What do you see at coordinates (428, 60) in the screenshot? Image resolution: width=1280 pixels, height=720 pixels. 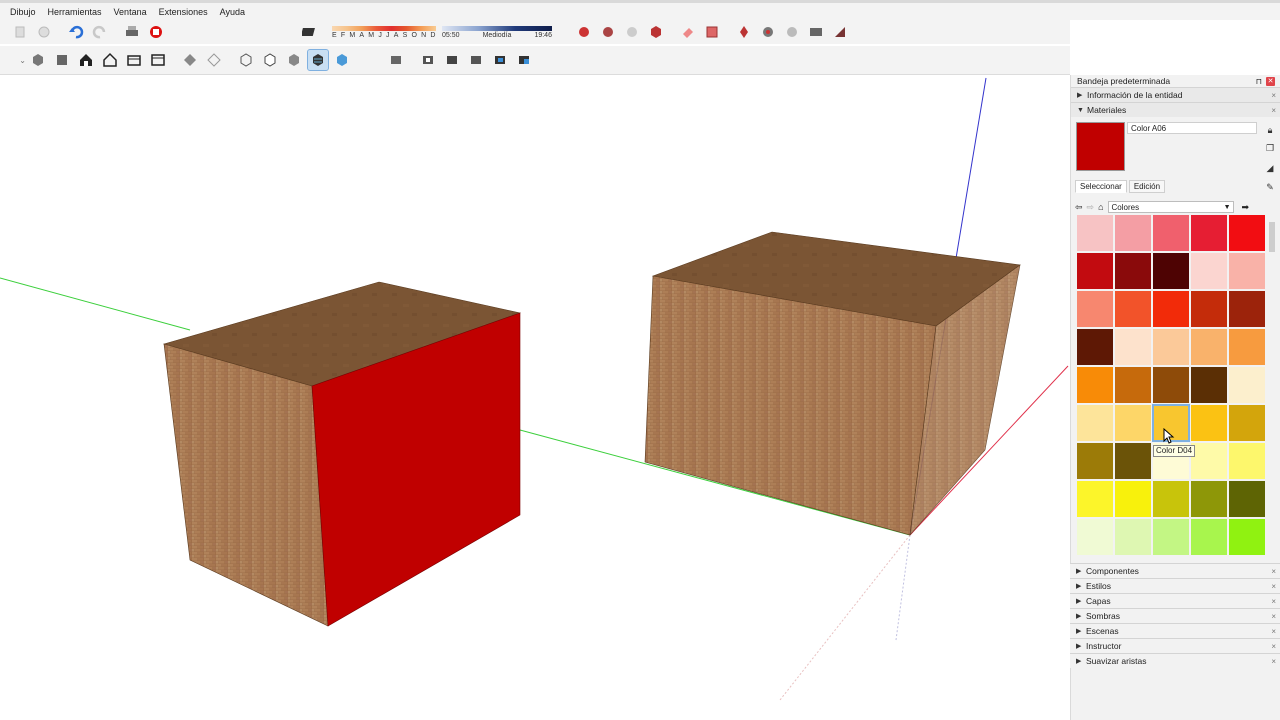 I see `section-cut-icon` at bounding box center [428, 60].